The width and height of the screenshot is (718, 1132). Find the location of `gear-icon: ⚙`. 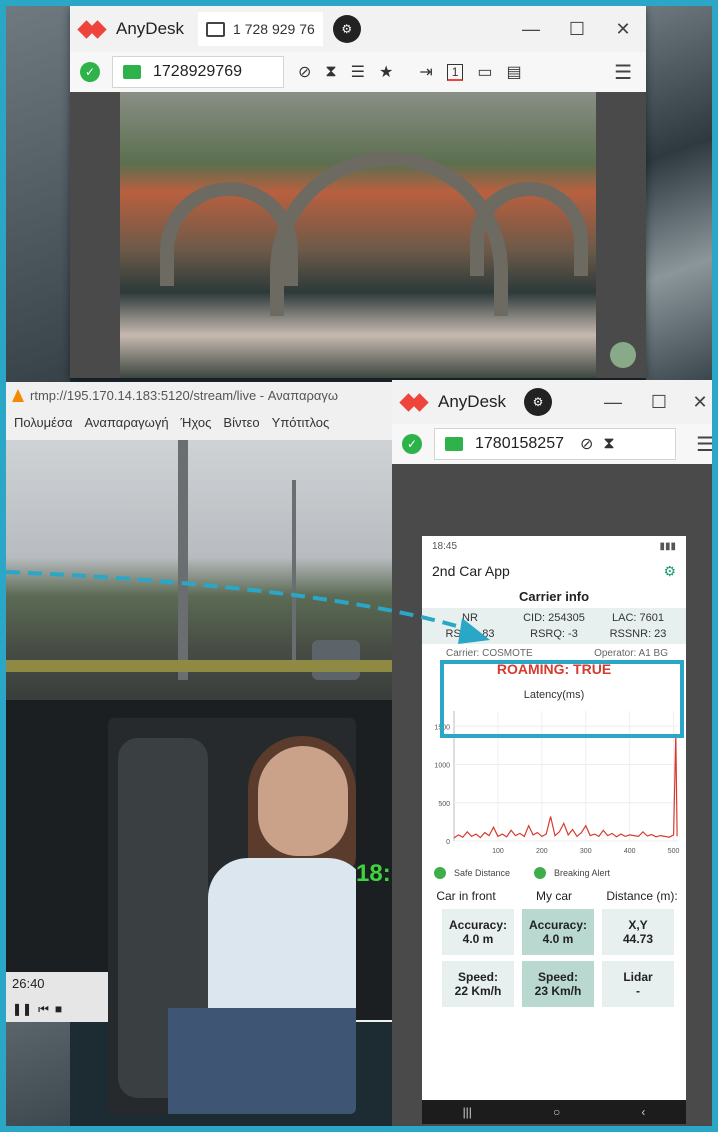

gear-icon: ⚙ is located at coordinates (347, 29).